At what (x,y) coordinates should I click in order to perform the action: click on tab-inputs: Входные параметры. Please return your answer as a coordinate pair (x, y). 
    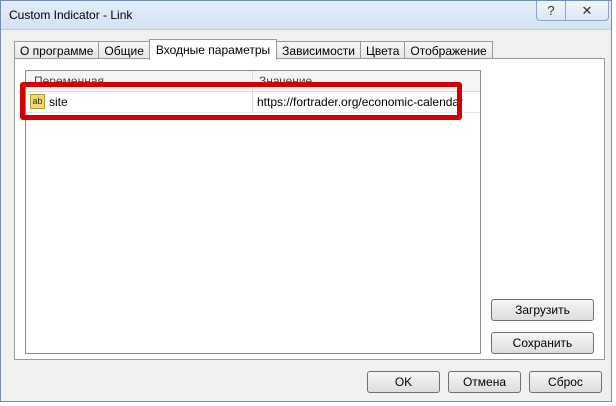
    Looking at the image, I should click on (213, 49).